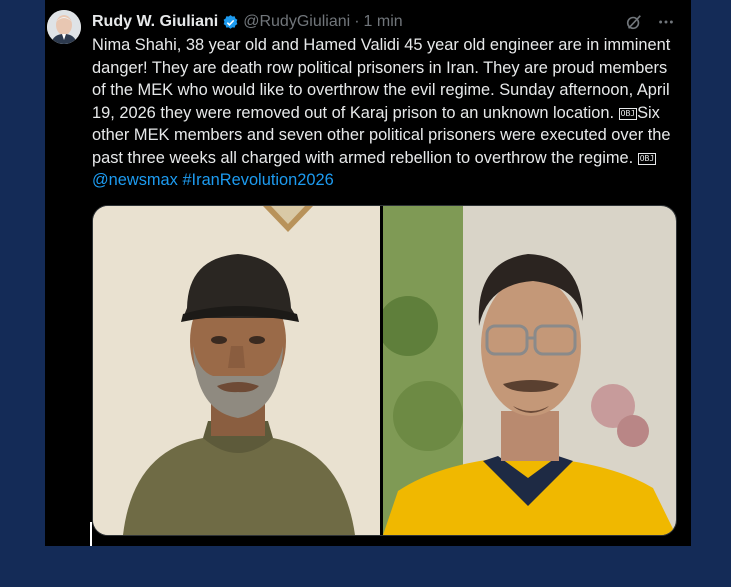  Describe the element at coordinates (155, 22) in the screenshot. I see `author-name: Rudy W. Giuliani` at that location.